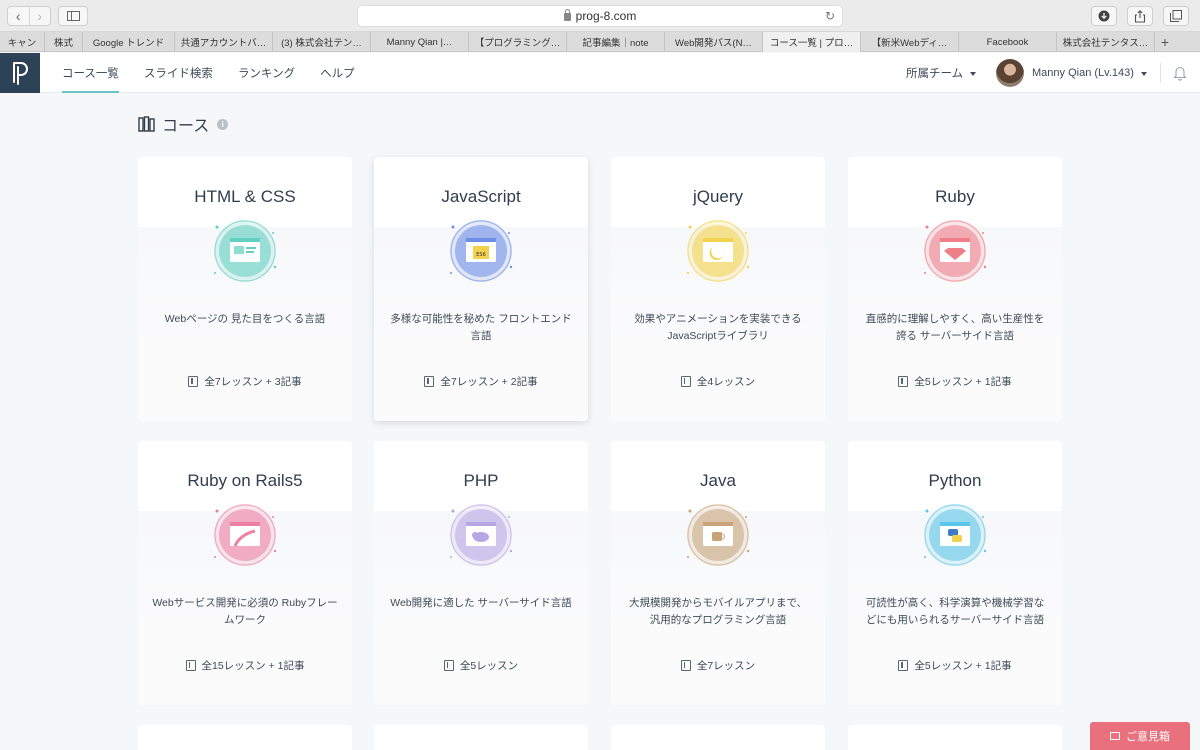 This screenshot has height=750, width=1200. I want to click on svg-text: ES6, so click(481, 255).